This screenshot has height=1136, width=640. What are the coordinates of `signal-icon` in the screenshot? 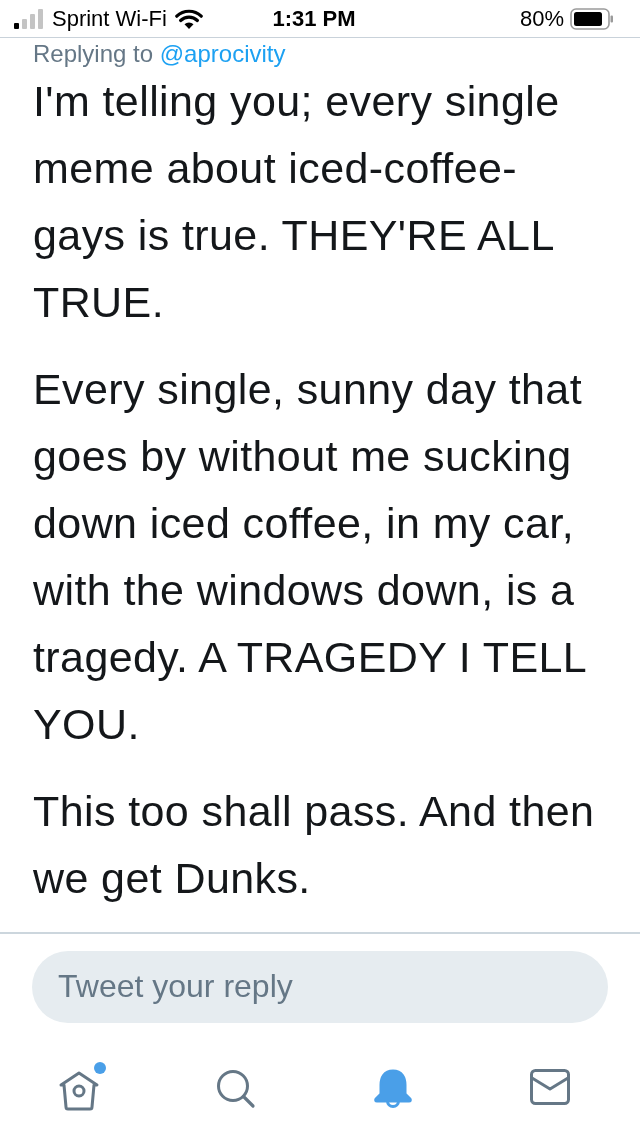 It's located at (29, 18).